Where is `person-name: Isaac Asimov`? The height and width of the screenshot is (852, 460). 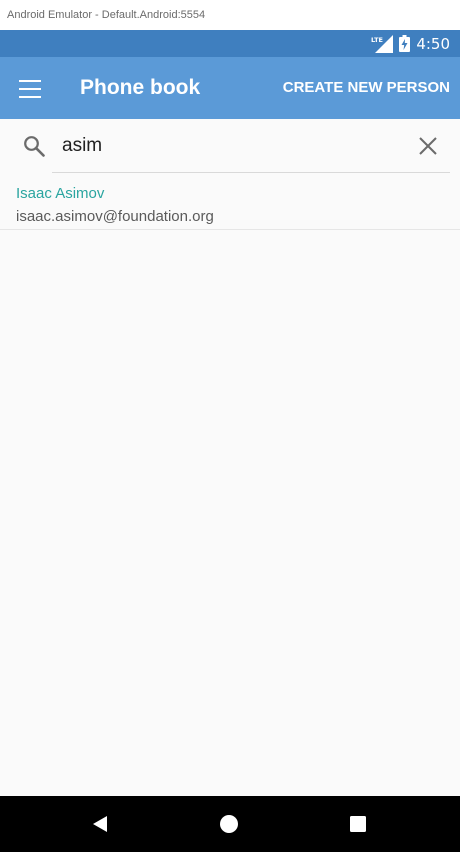
person-name: Isaac Asimov is located at coordinates (60, 193).